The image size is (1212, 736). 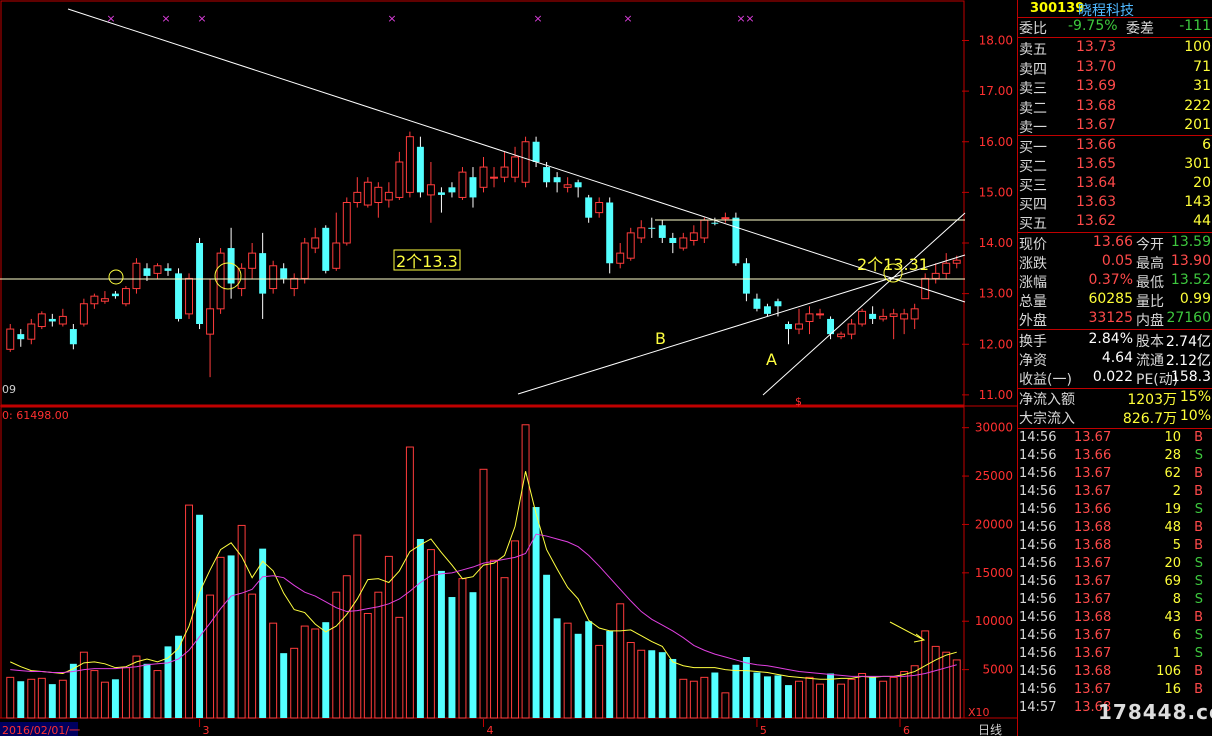 What do you see at coordinates (1172, 455) in the screenshot?
I see `tick-volume: 28` at bounding box center [1172, 455].